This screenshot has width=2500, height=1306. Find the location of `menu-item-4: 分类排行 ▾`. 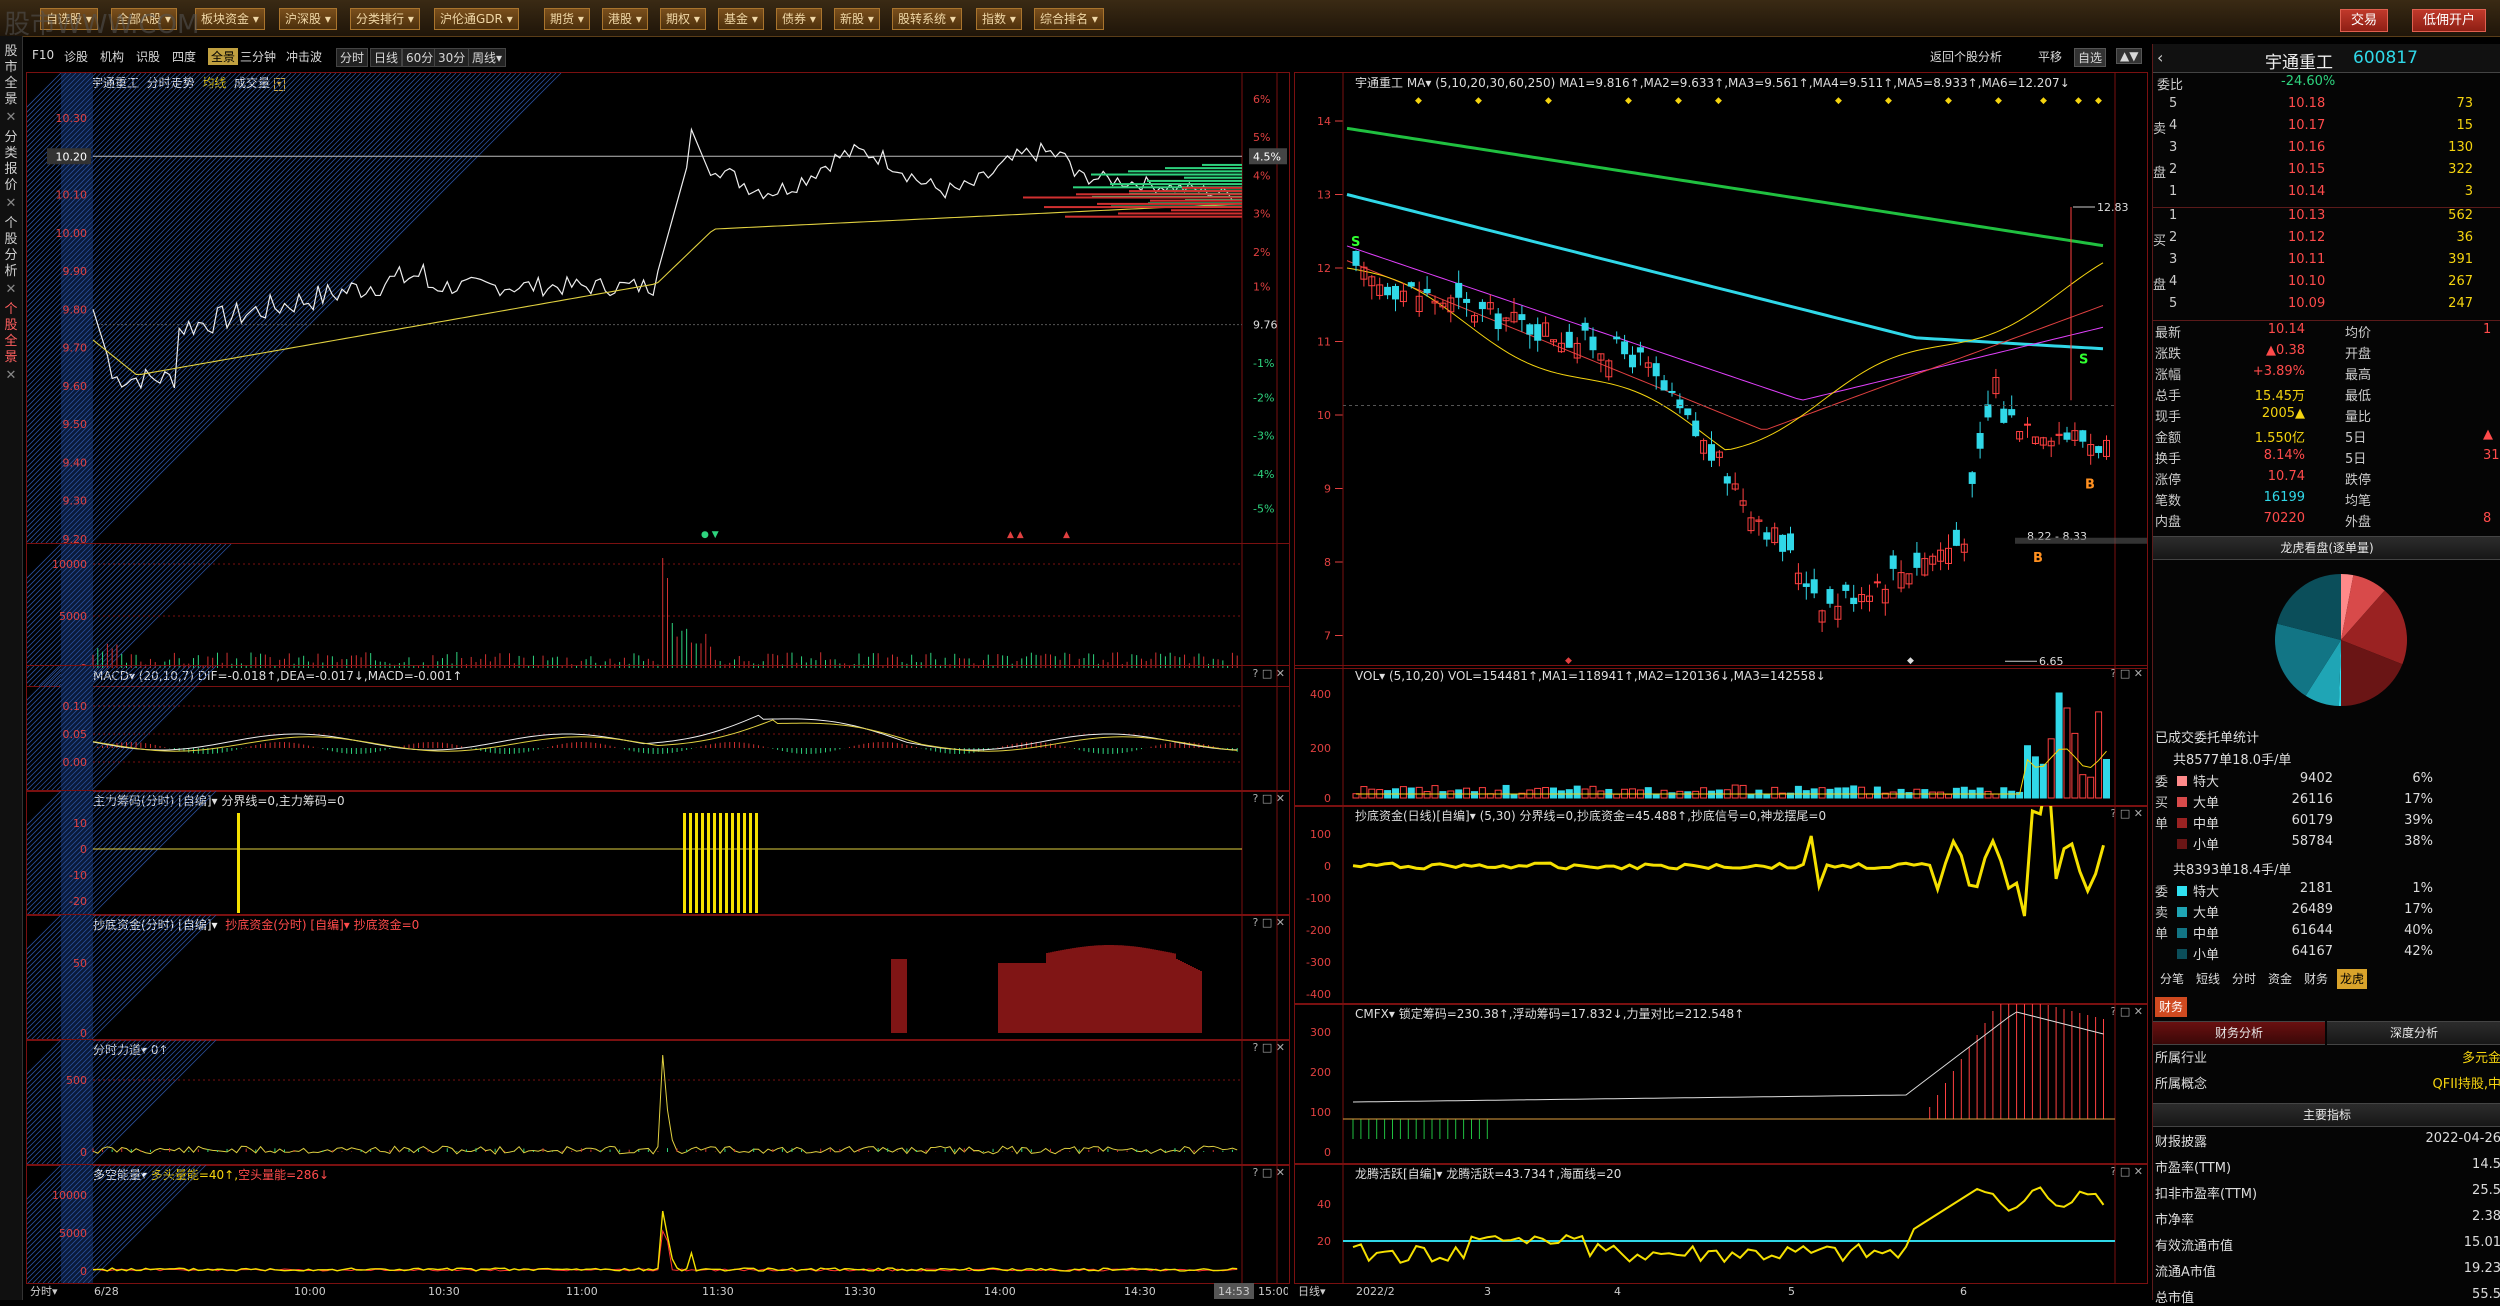

menu-item-4: 分类排行 ▾ is located at coordinates (385, 19).